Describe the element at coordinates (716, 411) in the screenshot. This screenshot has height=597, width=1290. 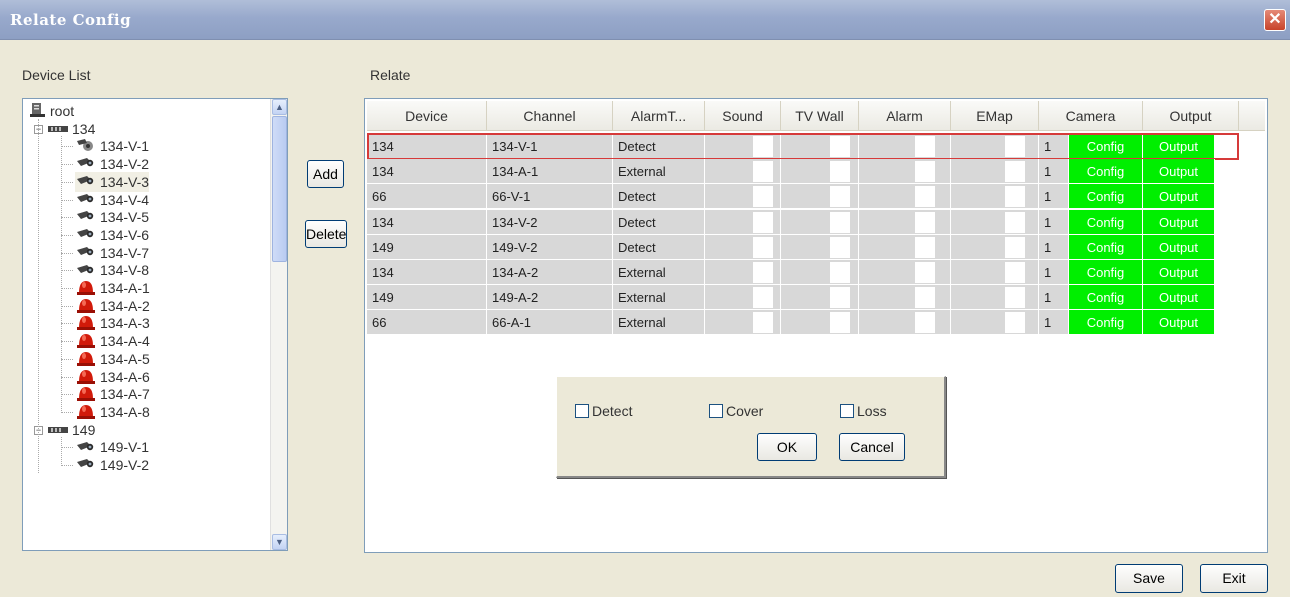
I see `cover-checkbox-box` at that location.